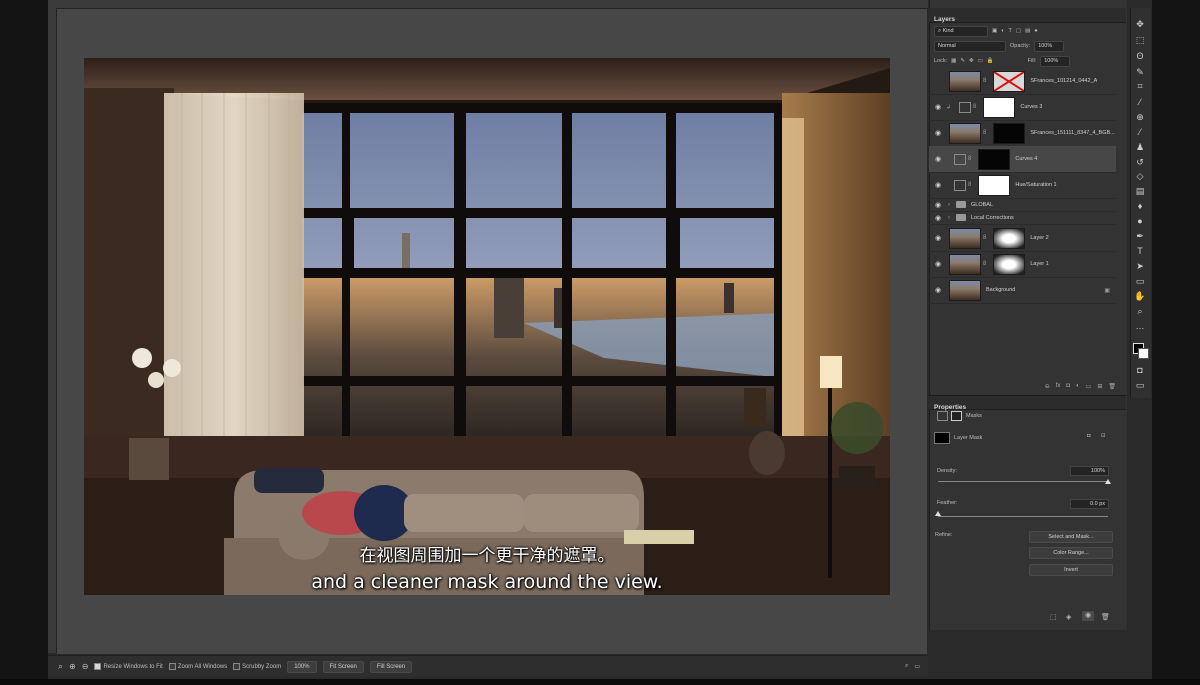  What do you see at coordinates (197, 666) in the screenshot?
I see `zoom-all-checkbox: Zoom All Windows` at bounding box center [197, 666].